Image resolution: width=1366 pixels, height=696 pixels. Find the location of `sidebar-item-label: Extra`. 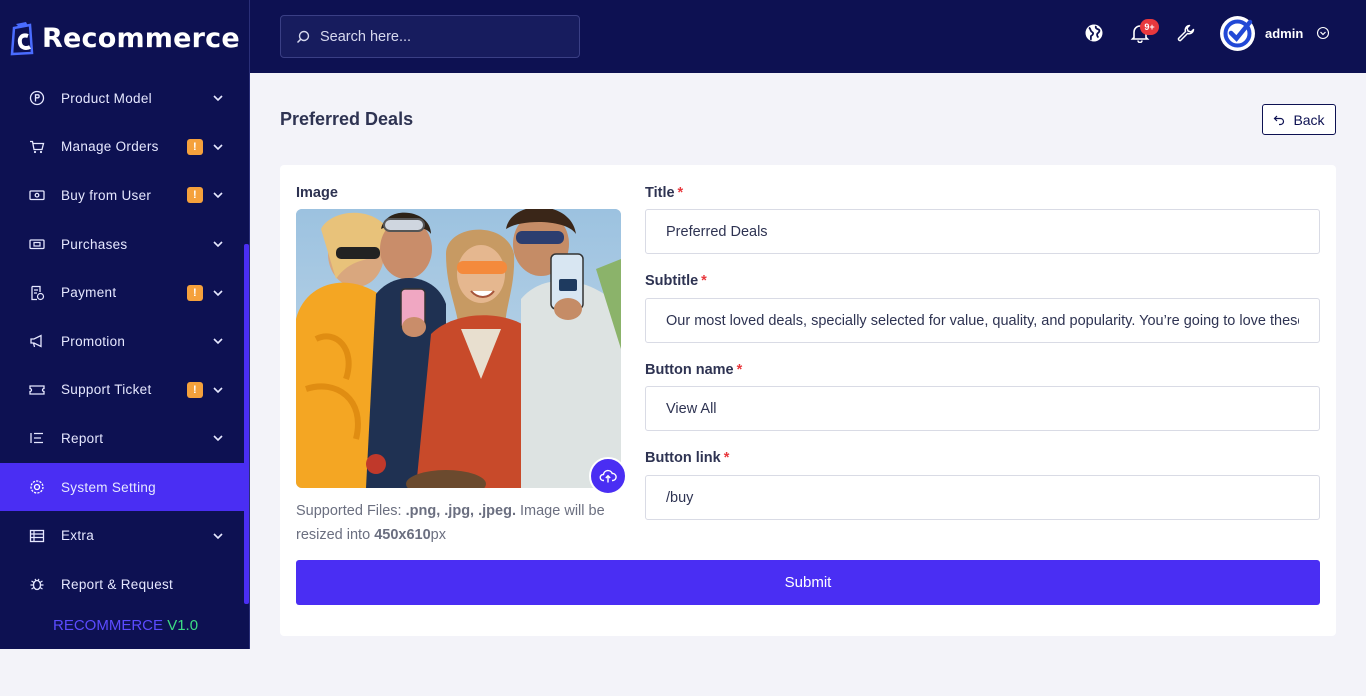

sidebar-item-label: Extra is located at coordinates (78, 536).